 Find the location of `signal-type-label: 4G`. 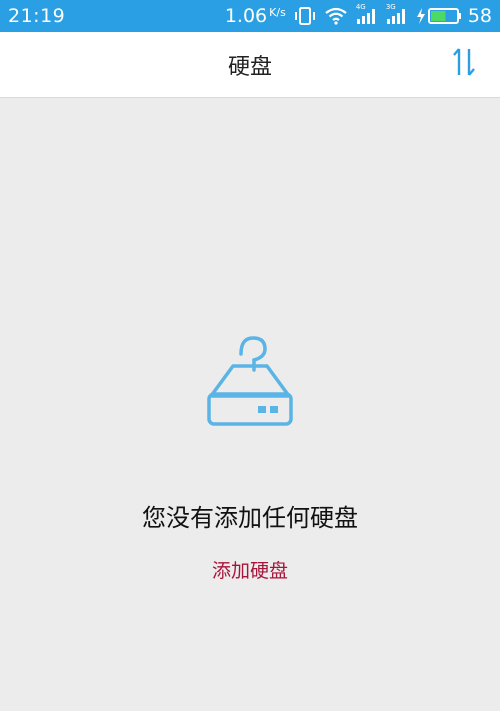

signal-type-label: 4G is located at coordinates (360, 7).